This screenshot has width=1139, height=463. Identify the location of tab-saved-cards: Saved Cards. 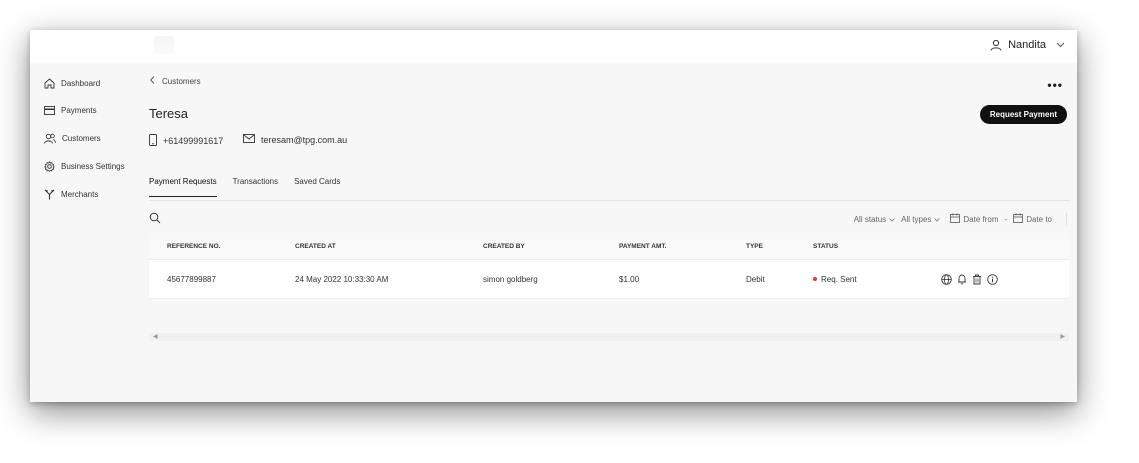
(317, 187).